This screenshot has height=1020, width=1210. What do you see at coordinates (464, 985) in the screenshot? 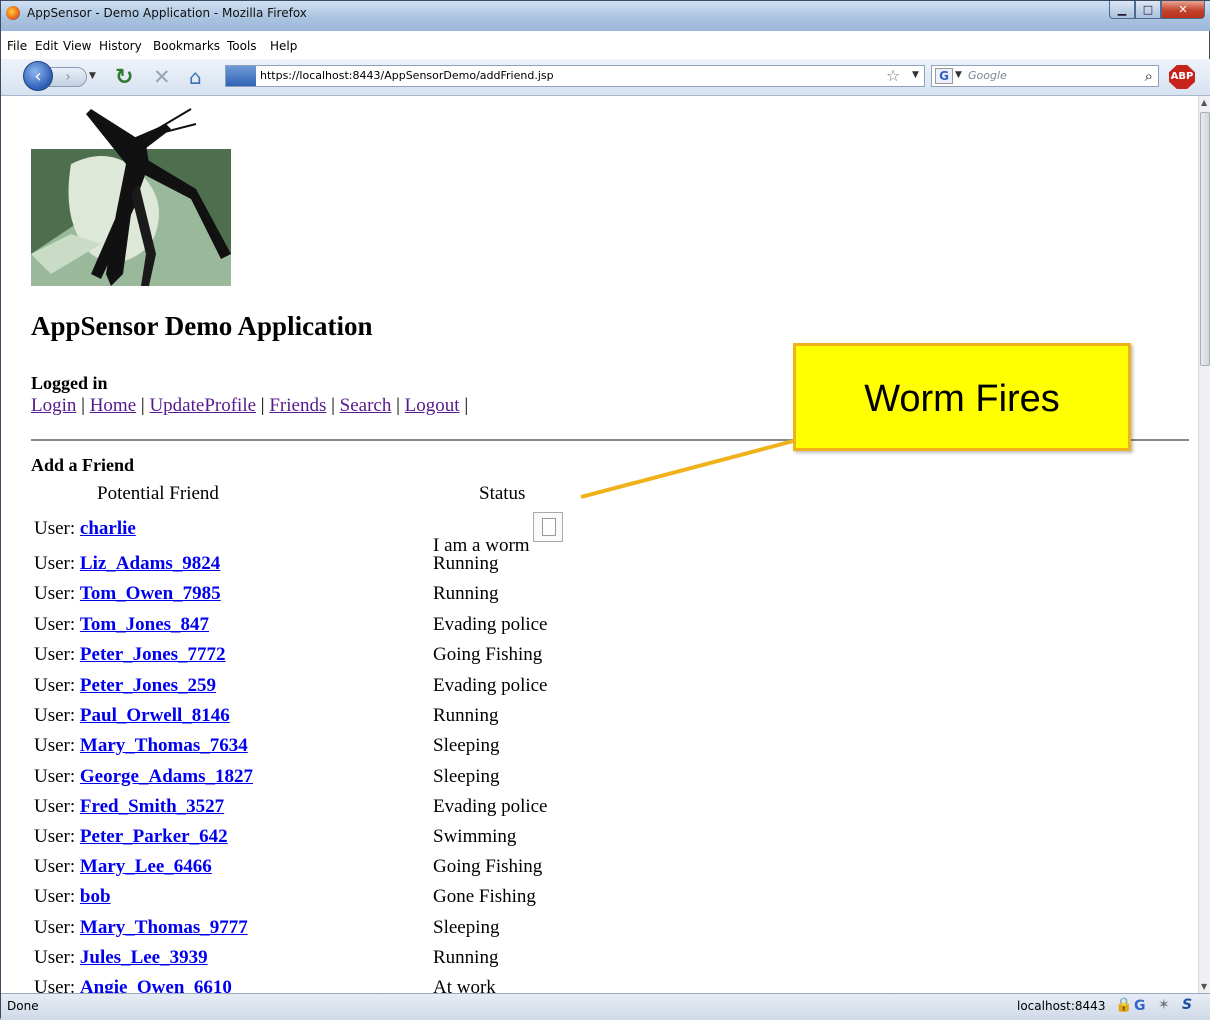
I see `status-text: At work` at bounding box center [464, 985].